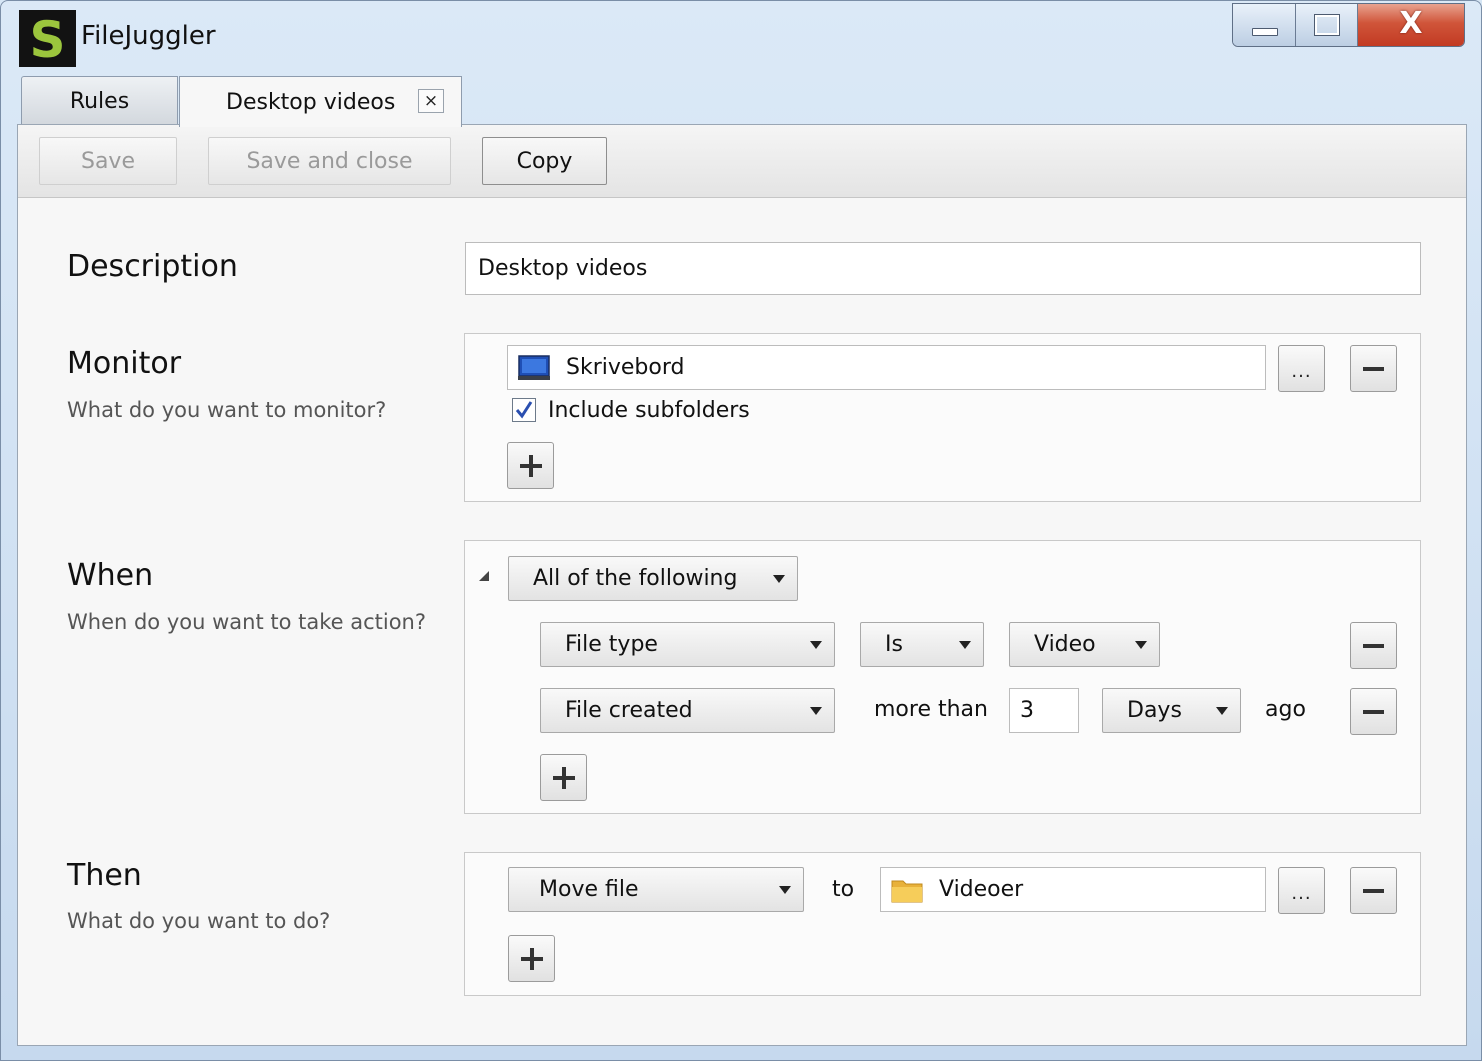 The image size is (1482, 1061). Describe the element at coordinates (199, 921) in the screenshot. I see `then-subtitle: What do you want to do?` at that location.